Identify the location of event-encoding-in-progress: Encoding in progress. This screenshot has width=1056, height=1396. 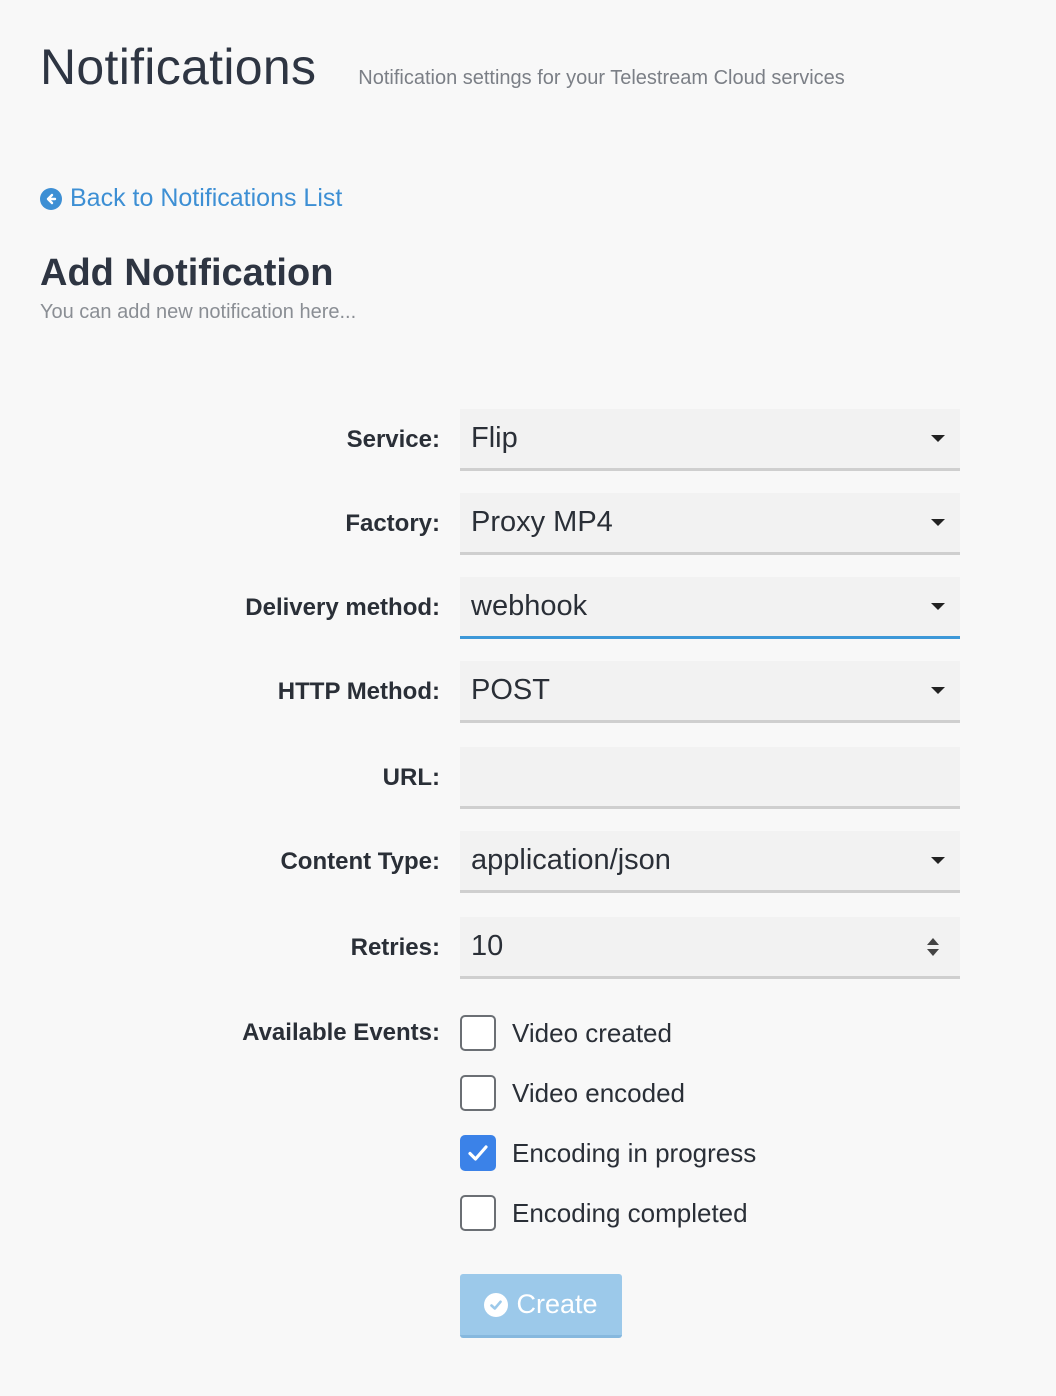
(608, 1153).